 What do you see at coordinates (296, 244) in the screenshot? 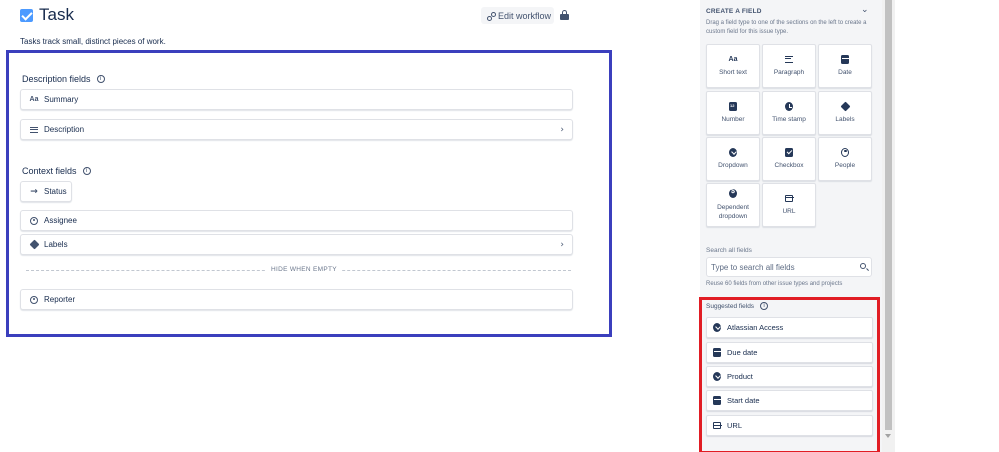
I see `field-labels: Labels ›` at bounding box center [296, 244].